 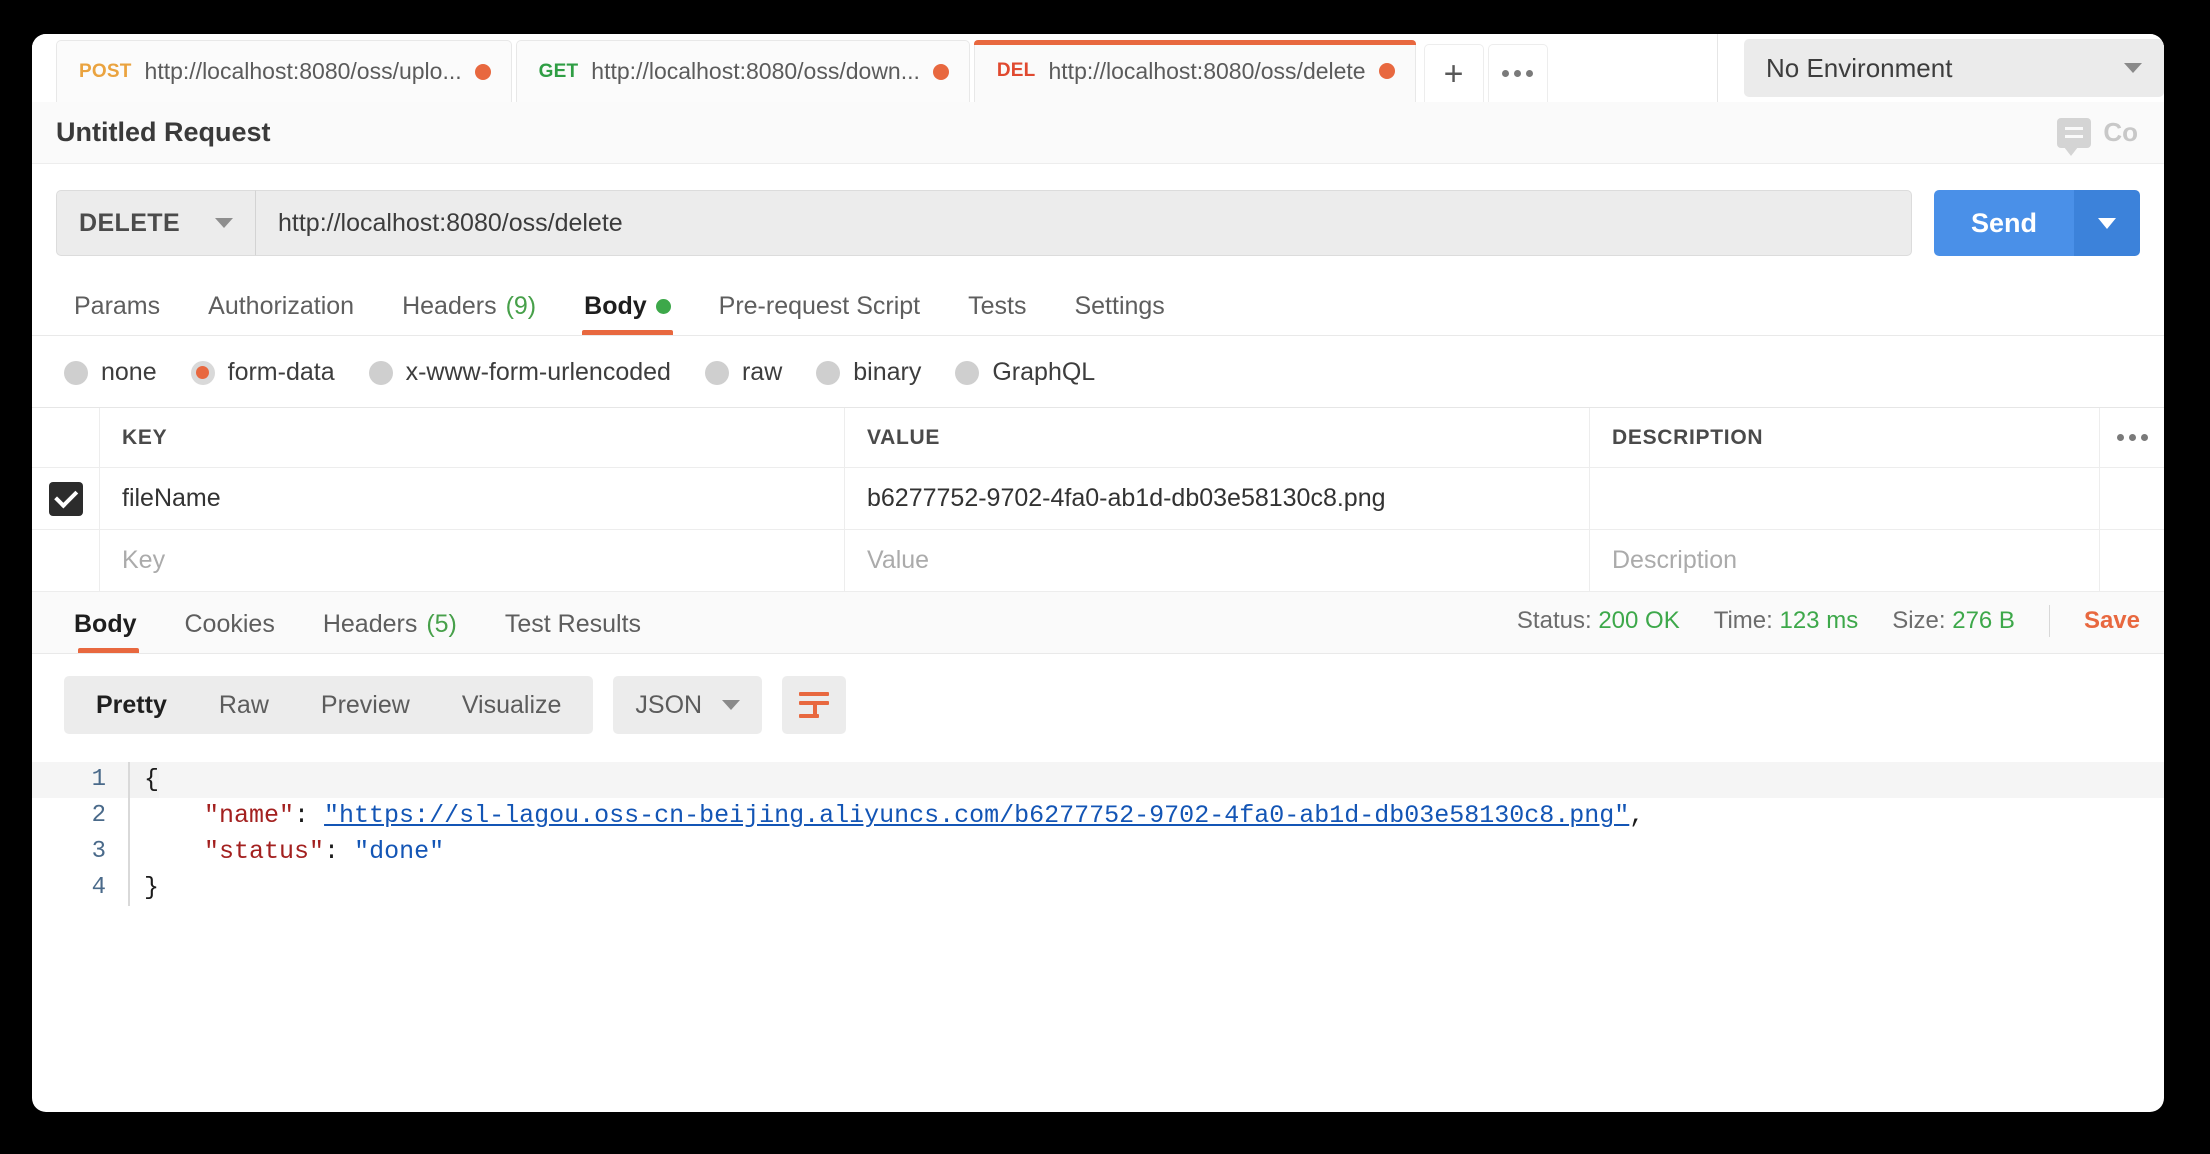 I want to click on json-key: "status", so click(x=264, y=851).